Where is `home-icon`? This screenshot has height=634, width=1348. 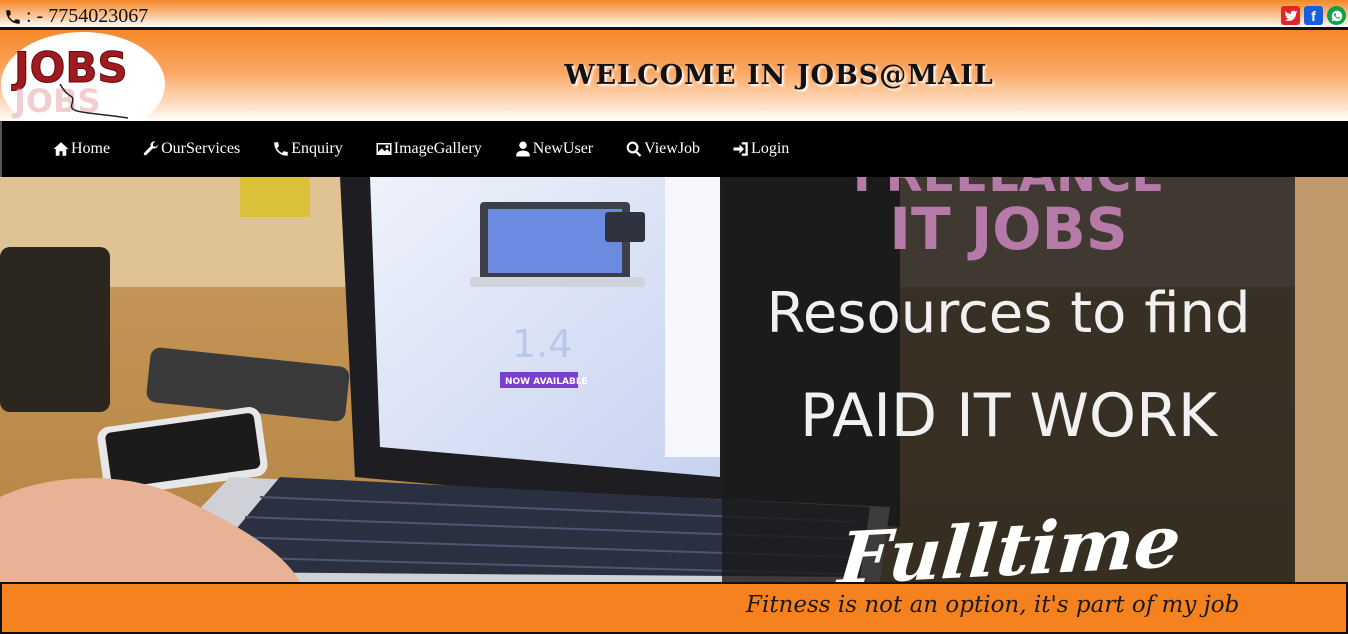
home-icon is located at coordinates (61, 149).